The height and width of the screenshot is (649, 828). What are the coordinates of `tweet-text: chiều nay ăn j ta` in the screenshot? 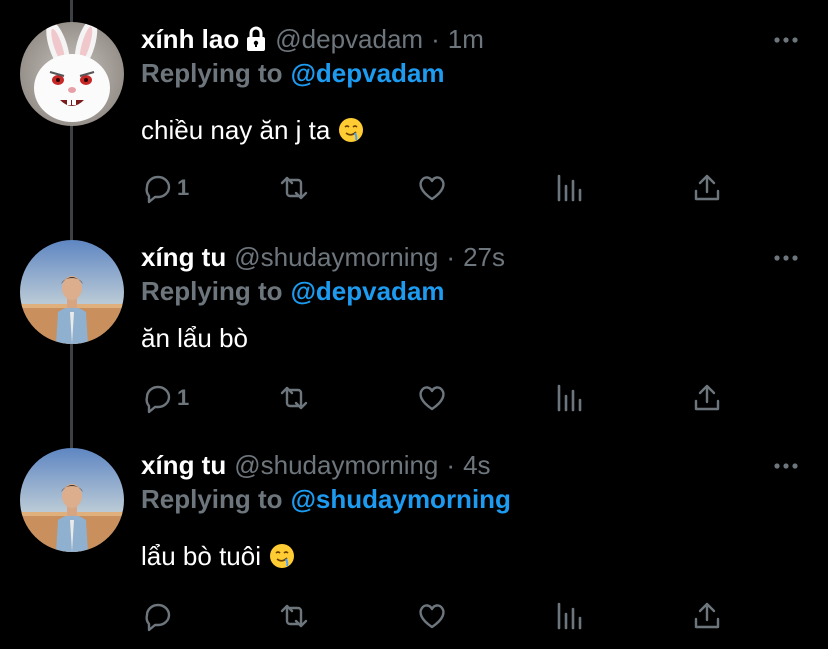 It's located at (252, 130).